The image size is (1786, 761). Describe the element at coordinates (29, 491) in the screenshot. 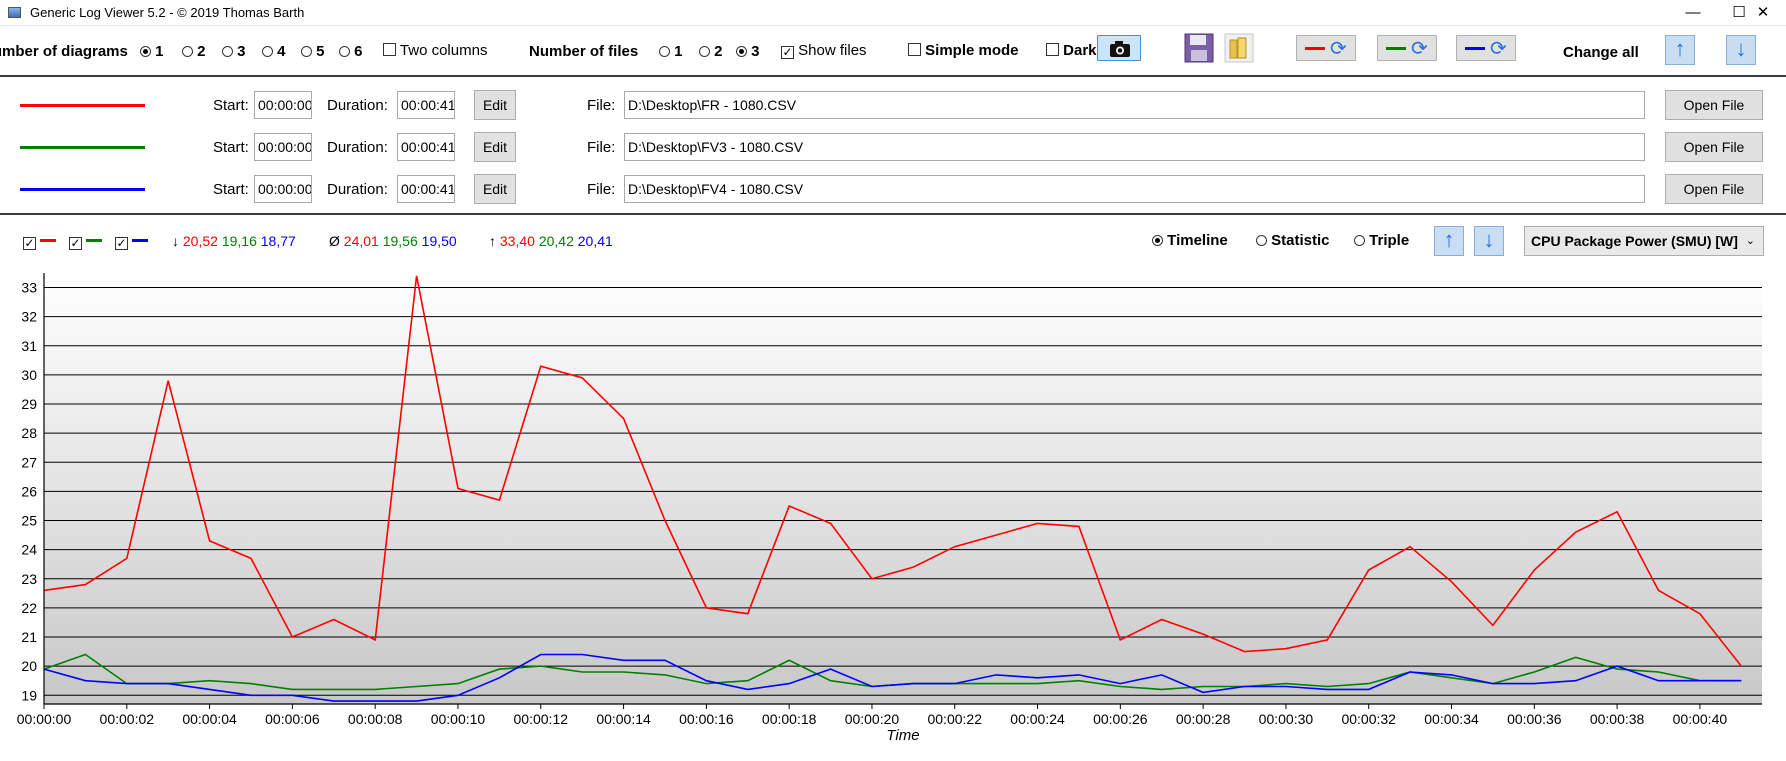

I see `y-tick-label: 26` at that location.